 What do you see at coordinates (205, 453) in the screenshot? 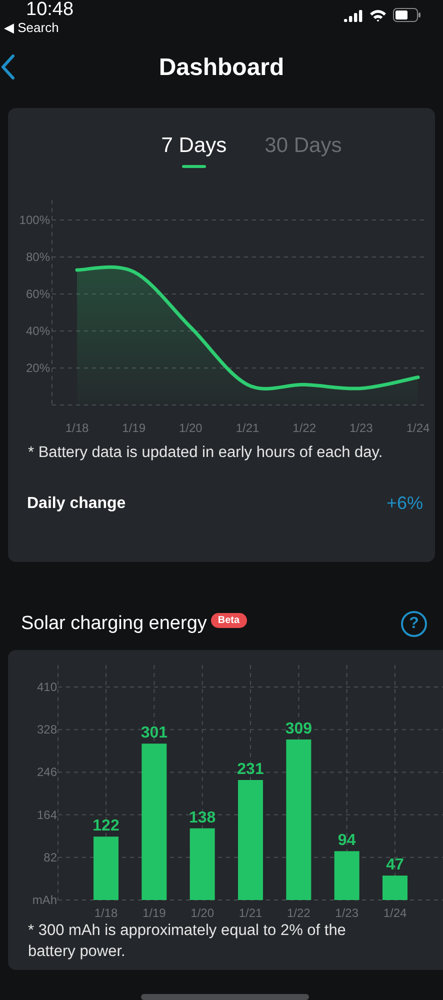
I see `footnote-text: * Battery data is updated in early hours of each day.` at bounding box center [205, 453].